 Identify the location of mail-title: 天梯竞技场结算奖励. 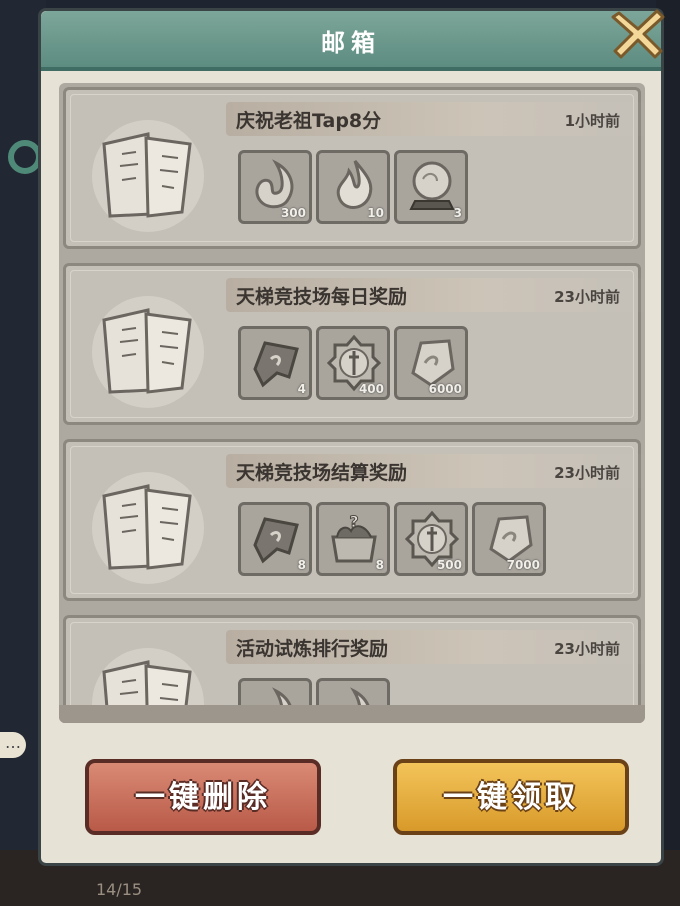
(322, 473).